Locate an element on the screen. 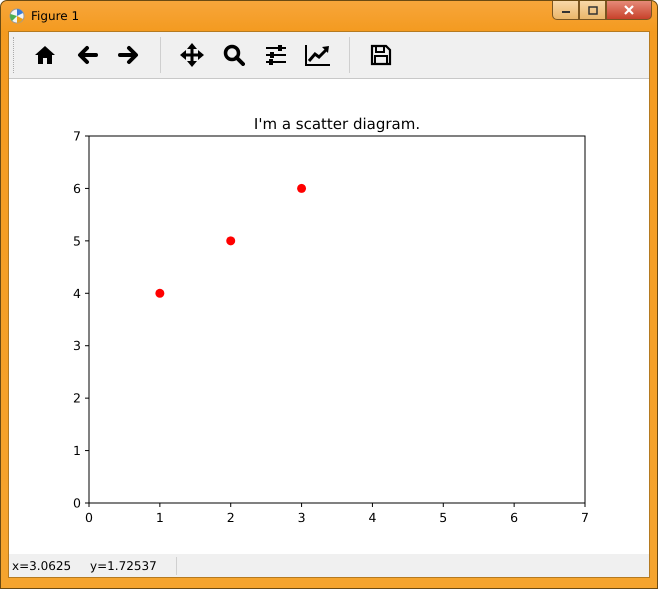 Image resolution: width=658 pixels, height=589 pixels. maximize-icon is located at coordinates (593, 10).